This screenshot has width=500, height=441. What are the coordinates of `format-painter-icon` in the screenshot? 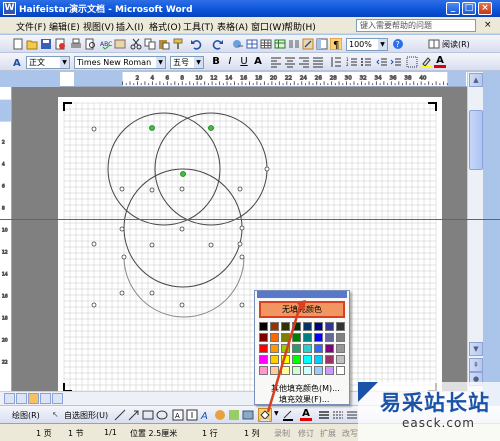 It's located at (178, 44).